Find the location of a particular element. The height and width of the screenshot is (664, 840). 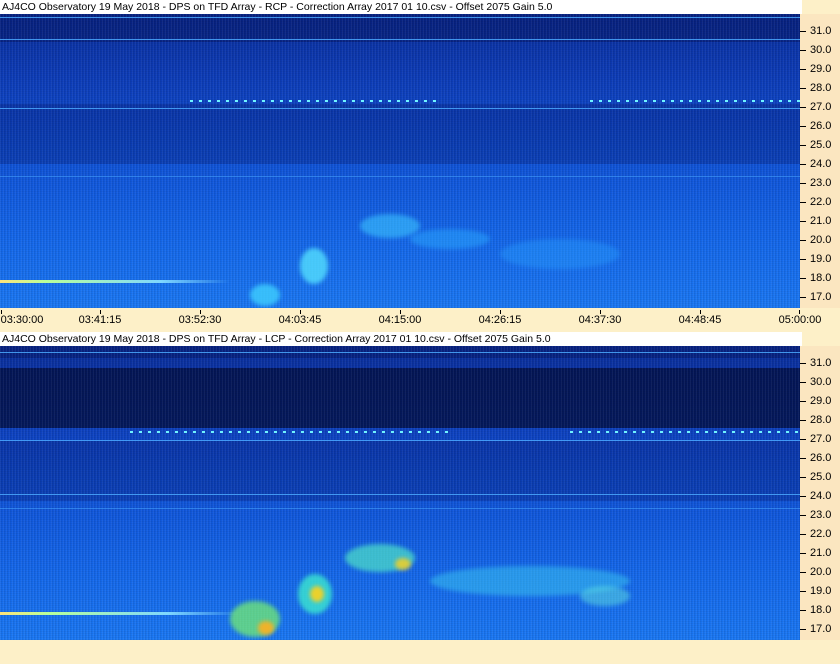

time-label: 03:41:15 is located at coordinates (100, 320).